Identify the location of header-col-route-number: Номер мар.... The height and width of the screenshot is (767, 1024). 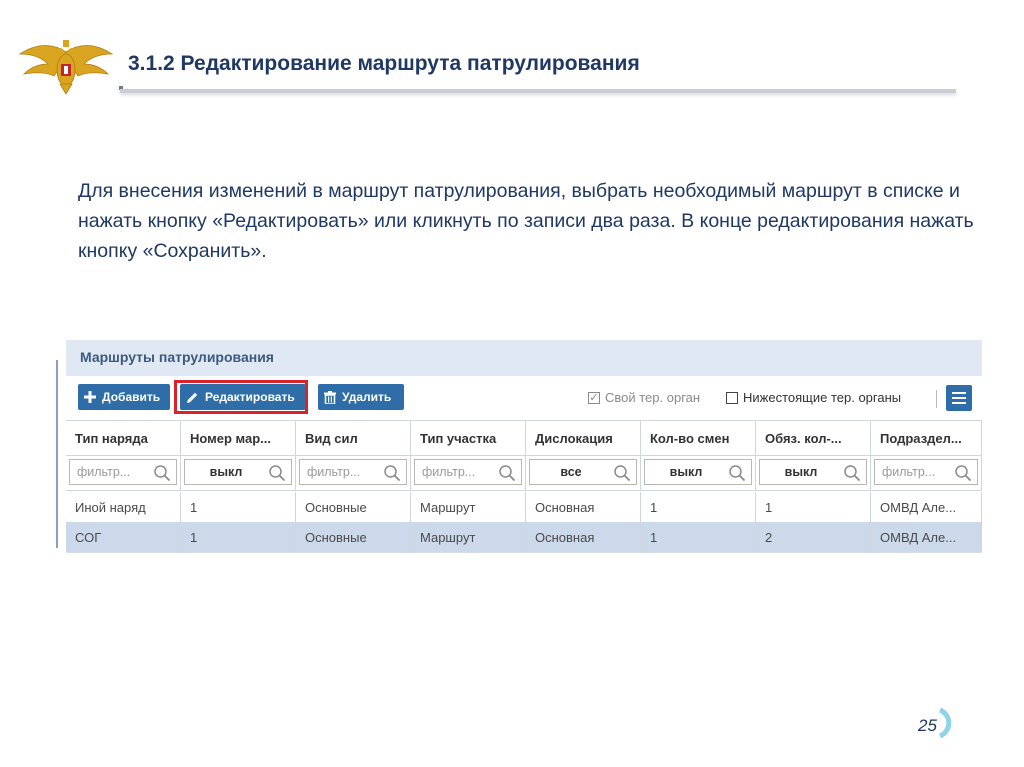
(238, 438).